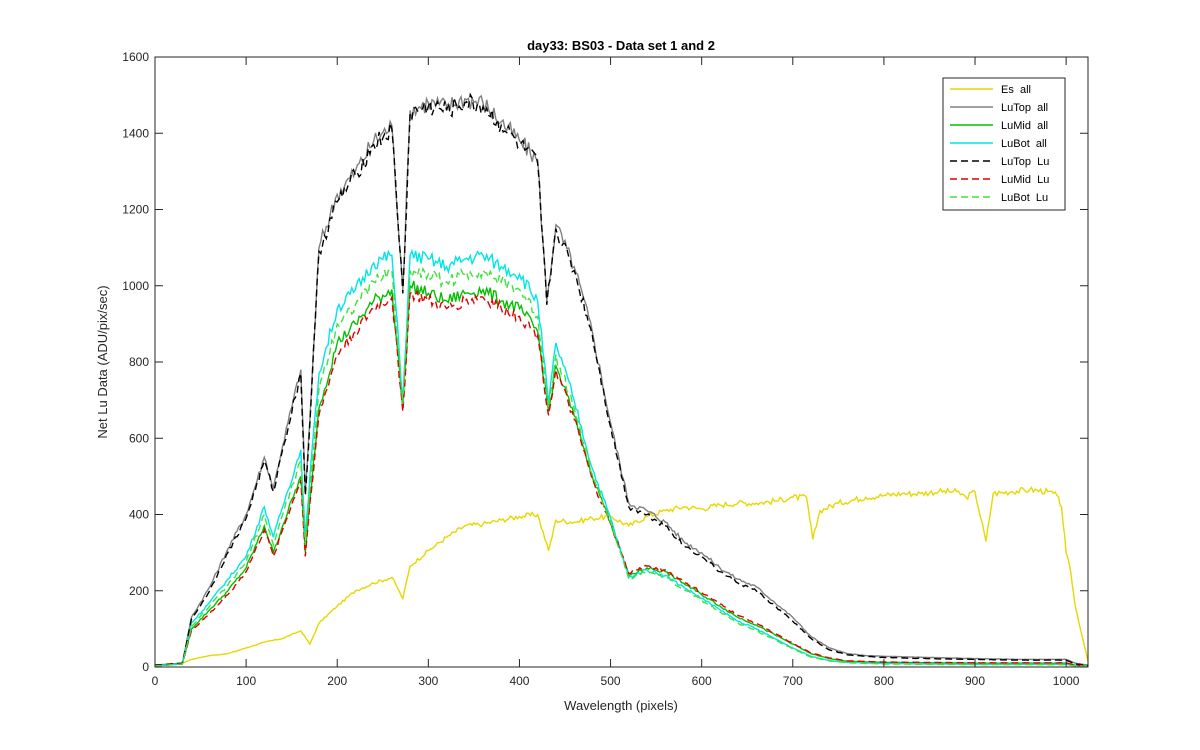 The width and height of the screenshot is (1200, 750). Describe the element at coordinates (139, 438) in the screenshot. I see `y-tick-label: 600` at that location.